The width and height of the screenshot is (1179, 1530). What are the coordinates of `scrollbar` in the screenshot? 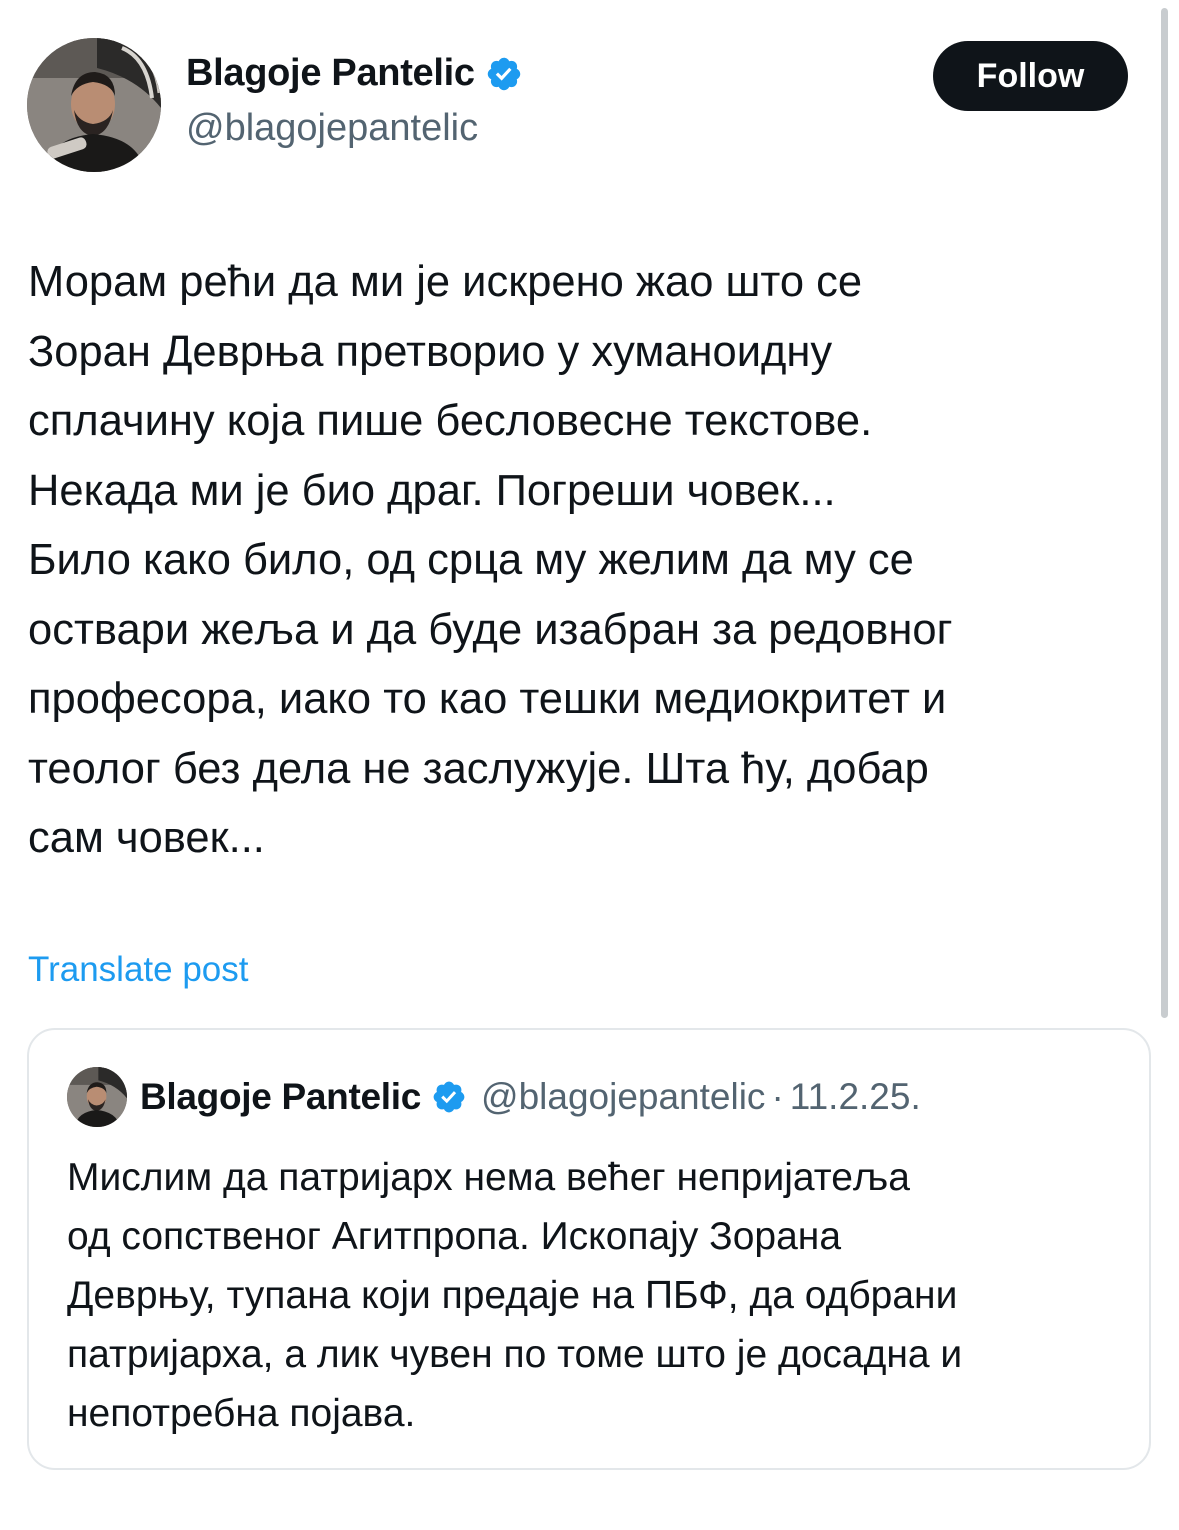 It's located at (1164, 513).